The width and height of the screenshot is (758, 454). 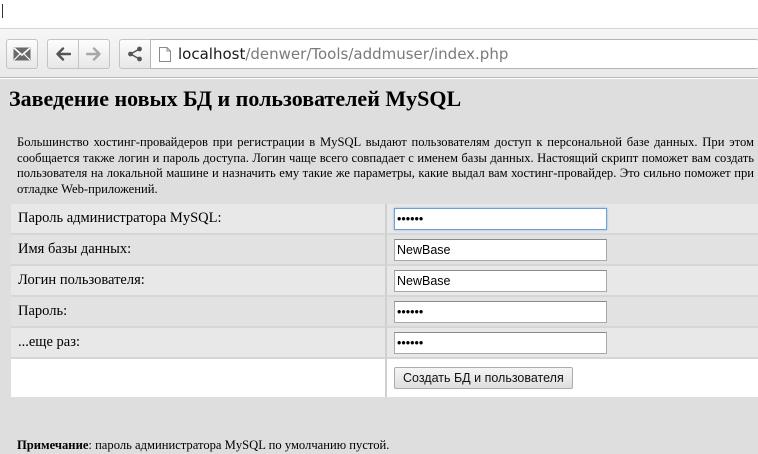 I want to click on form-row-user-login: Логин пользователя:, so click(x=384, y=281).